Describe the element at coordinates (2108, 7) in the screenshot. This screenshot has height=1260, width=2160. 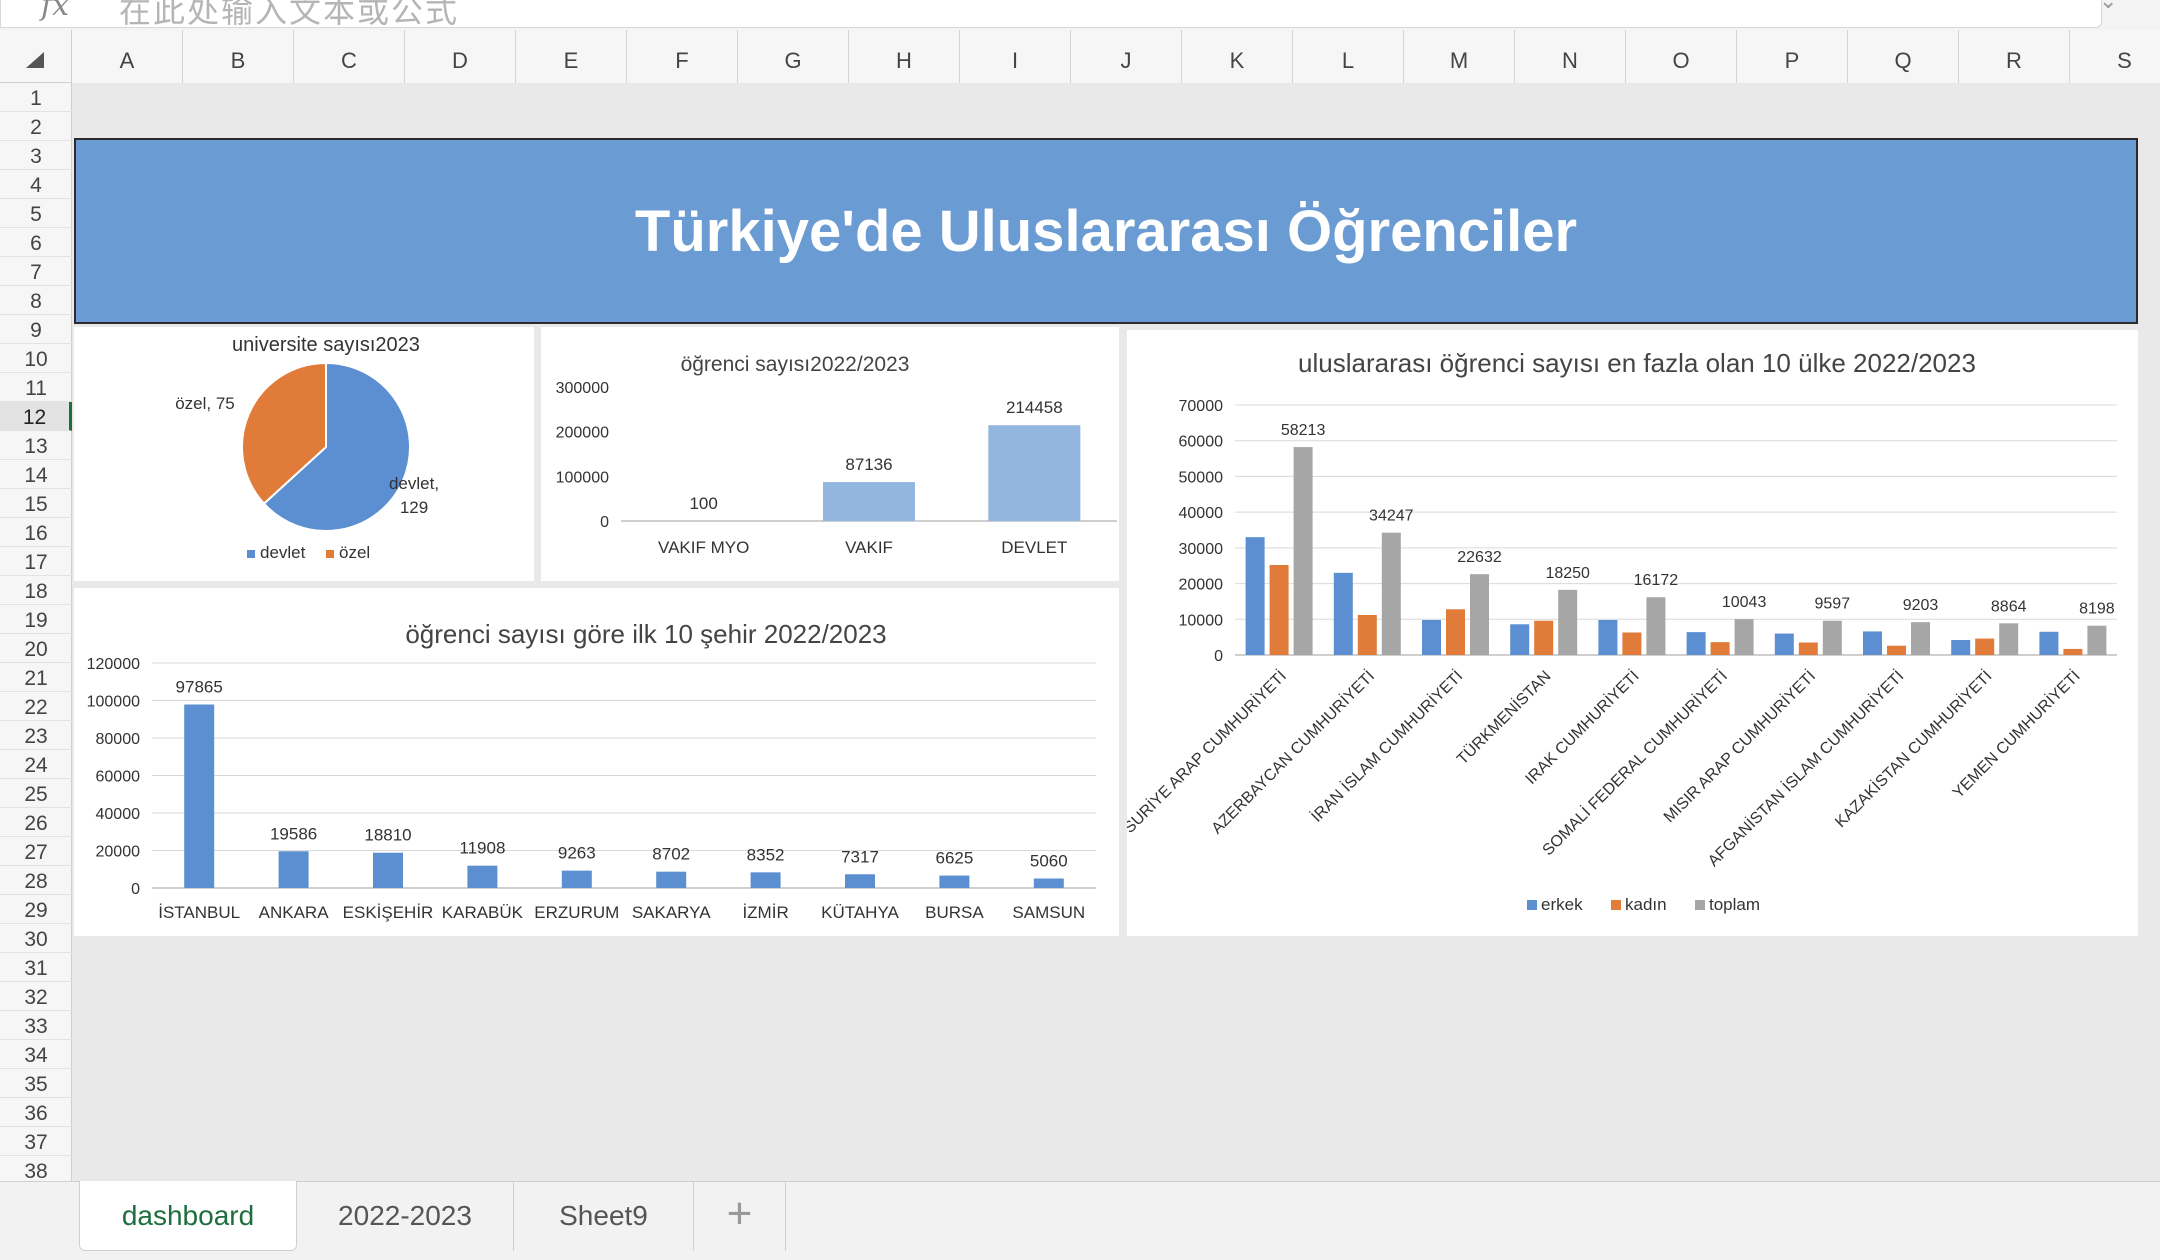
I see `expand-chevron-icon: ⌄` at that location.